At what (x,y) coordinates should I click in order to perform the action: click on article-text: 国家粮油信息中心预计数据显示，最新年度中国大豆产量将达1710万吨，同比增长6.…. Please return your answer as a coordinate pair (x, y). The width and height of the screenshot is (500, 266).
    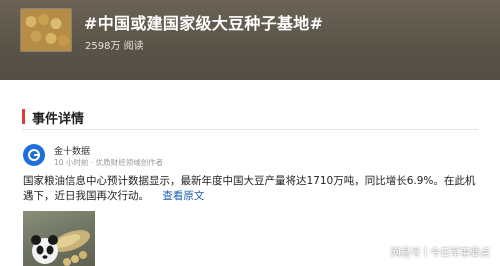
    Looking at the image, I should click on (249, 188).